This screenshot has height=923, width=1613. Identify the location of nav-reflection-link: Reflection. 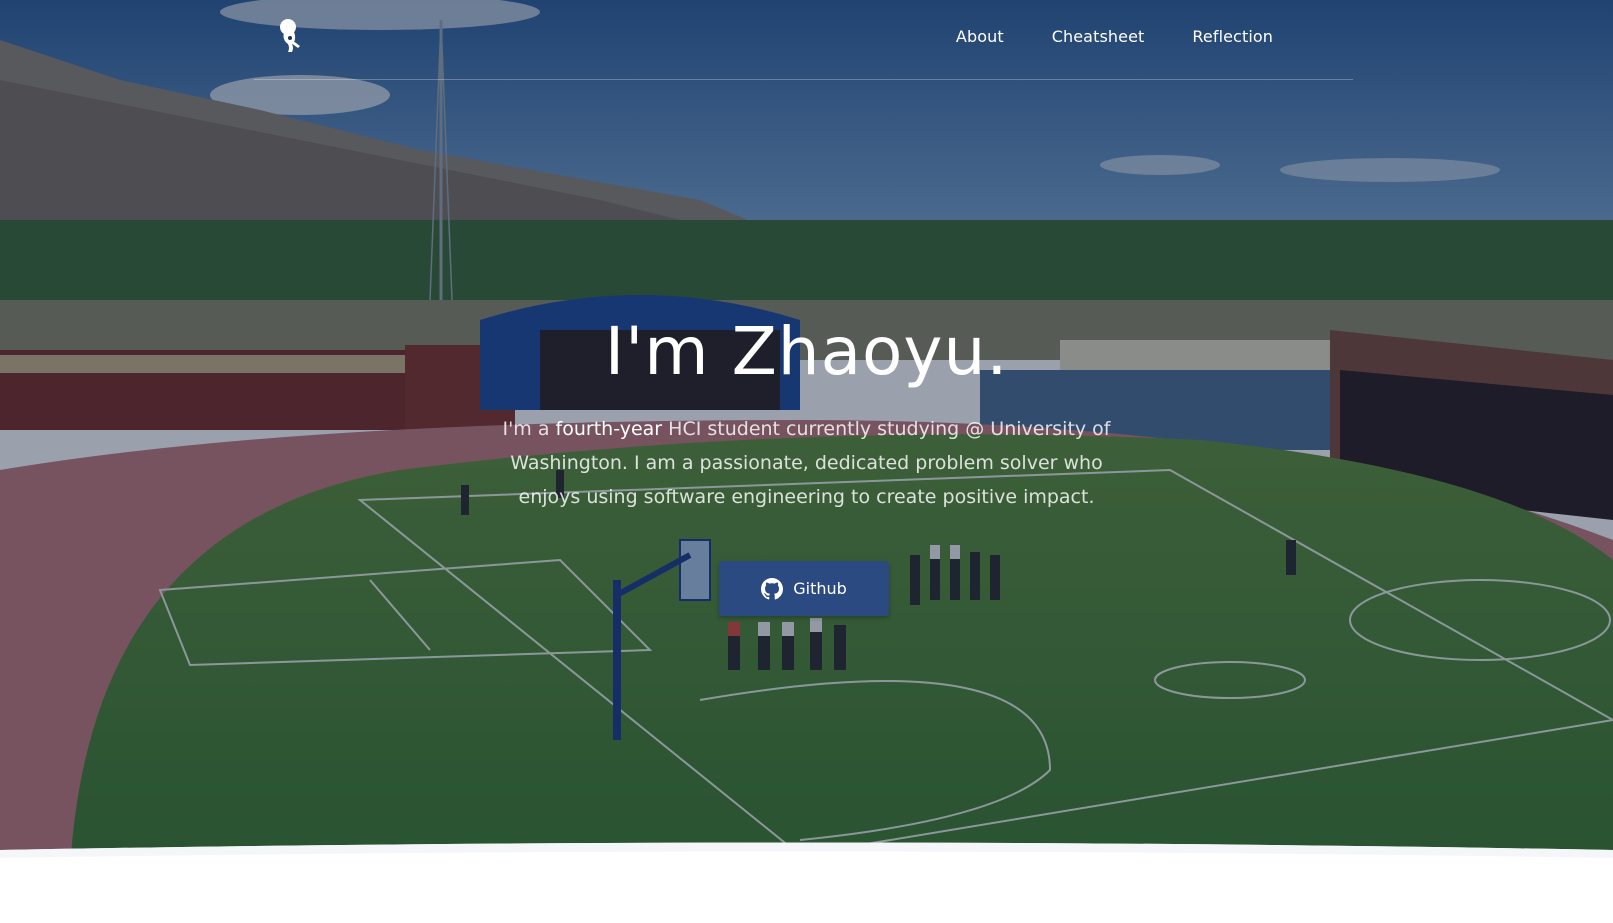
(1232, 37).